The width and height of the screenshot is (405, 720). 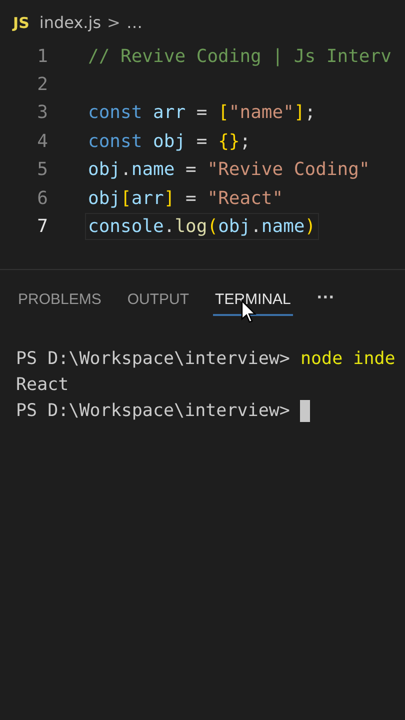 I want to click on line-number: 7, so click(x=42, y=227).